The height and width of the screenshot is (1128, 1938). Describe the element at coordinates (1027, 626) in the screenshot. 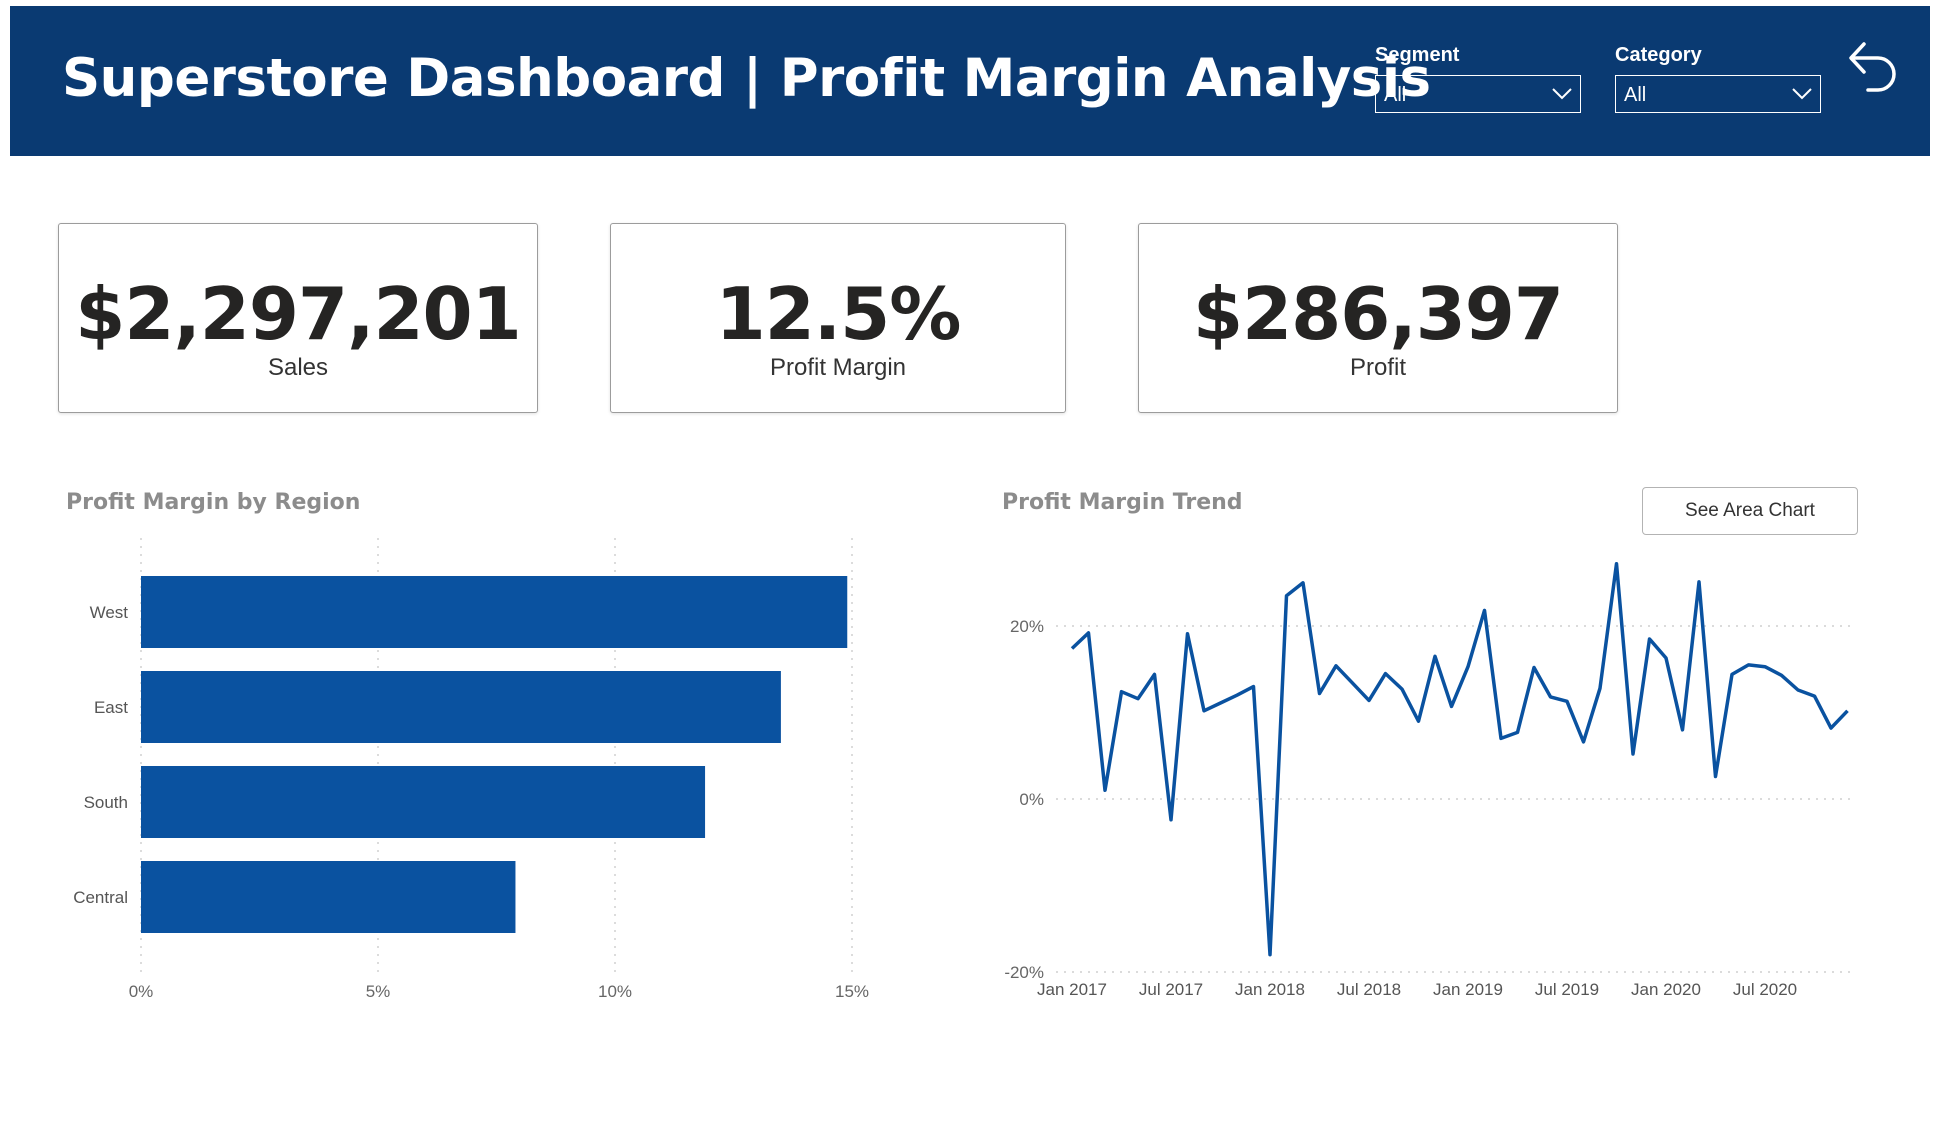

I see `y-tick-label: 20%` at that location.